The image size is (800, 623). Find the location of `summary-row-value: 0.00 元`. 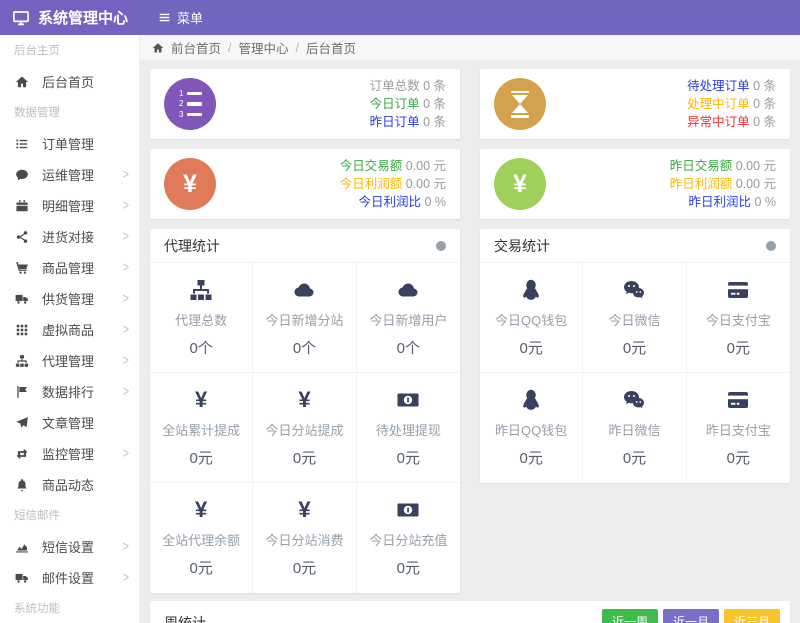

summary-row-value: 0.00 元 is located at coordinates (754, 184).